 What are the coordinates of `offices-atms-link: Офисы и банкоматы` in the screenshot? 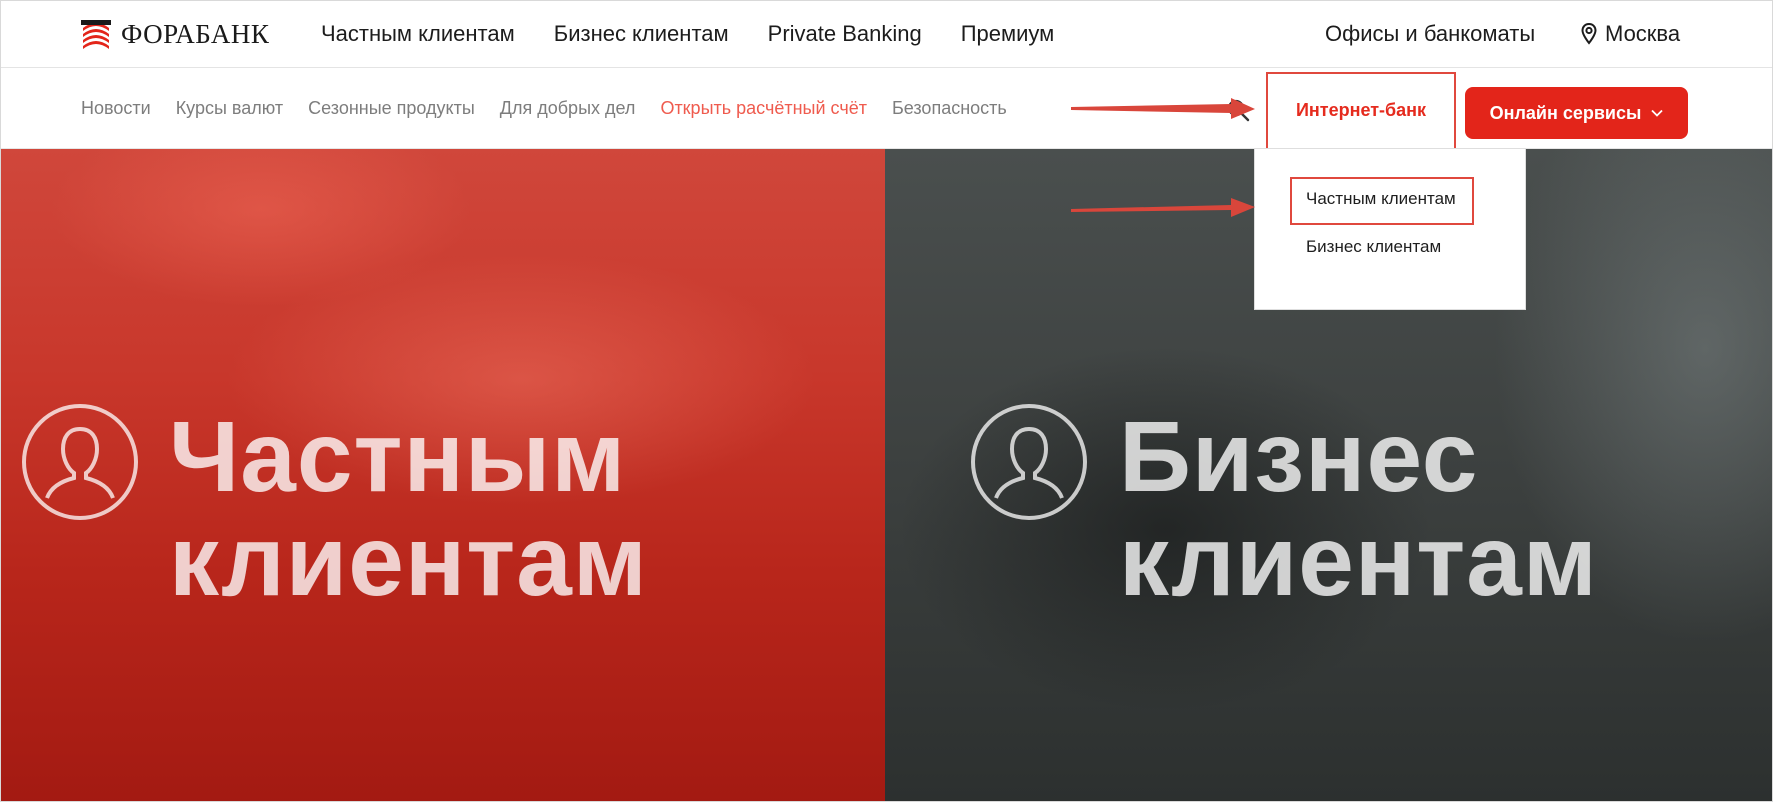 It's located at (1430, 34).